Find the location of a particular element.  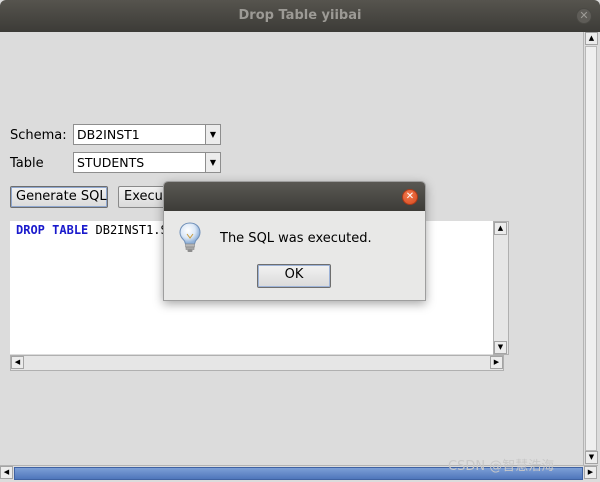

table-value: STUDENTS is located at coordinates (111, 162).